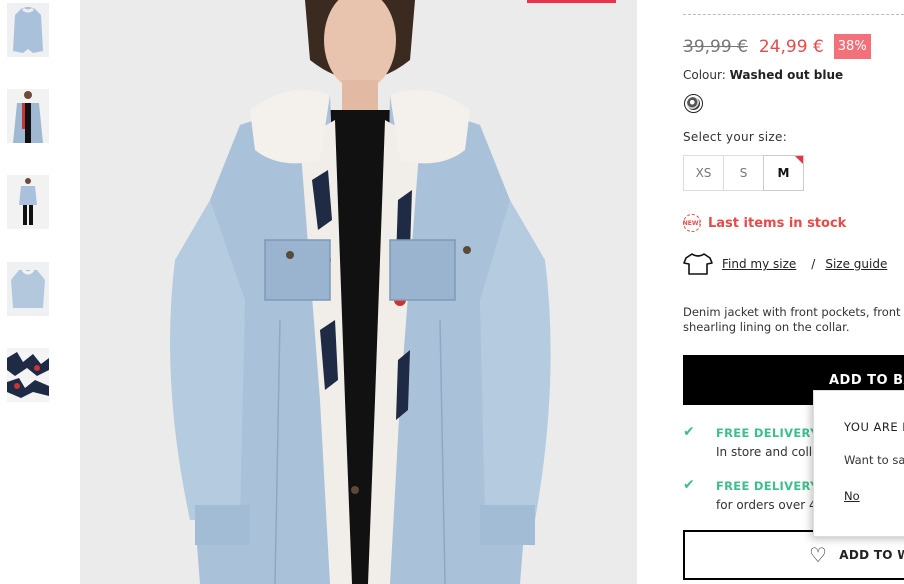 This screenshot has height=584, width=904. What do you see at coordinates (28, 30) in the screenshot?
I see `thumbnail-jacket-back` at bounding box center [28, 30].